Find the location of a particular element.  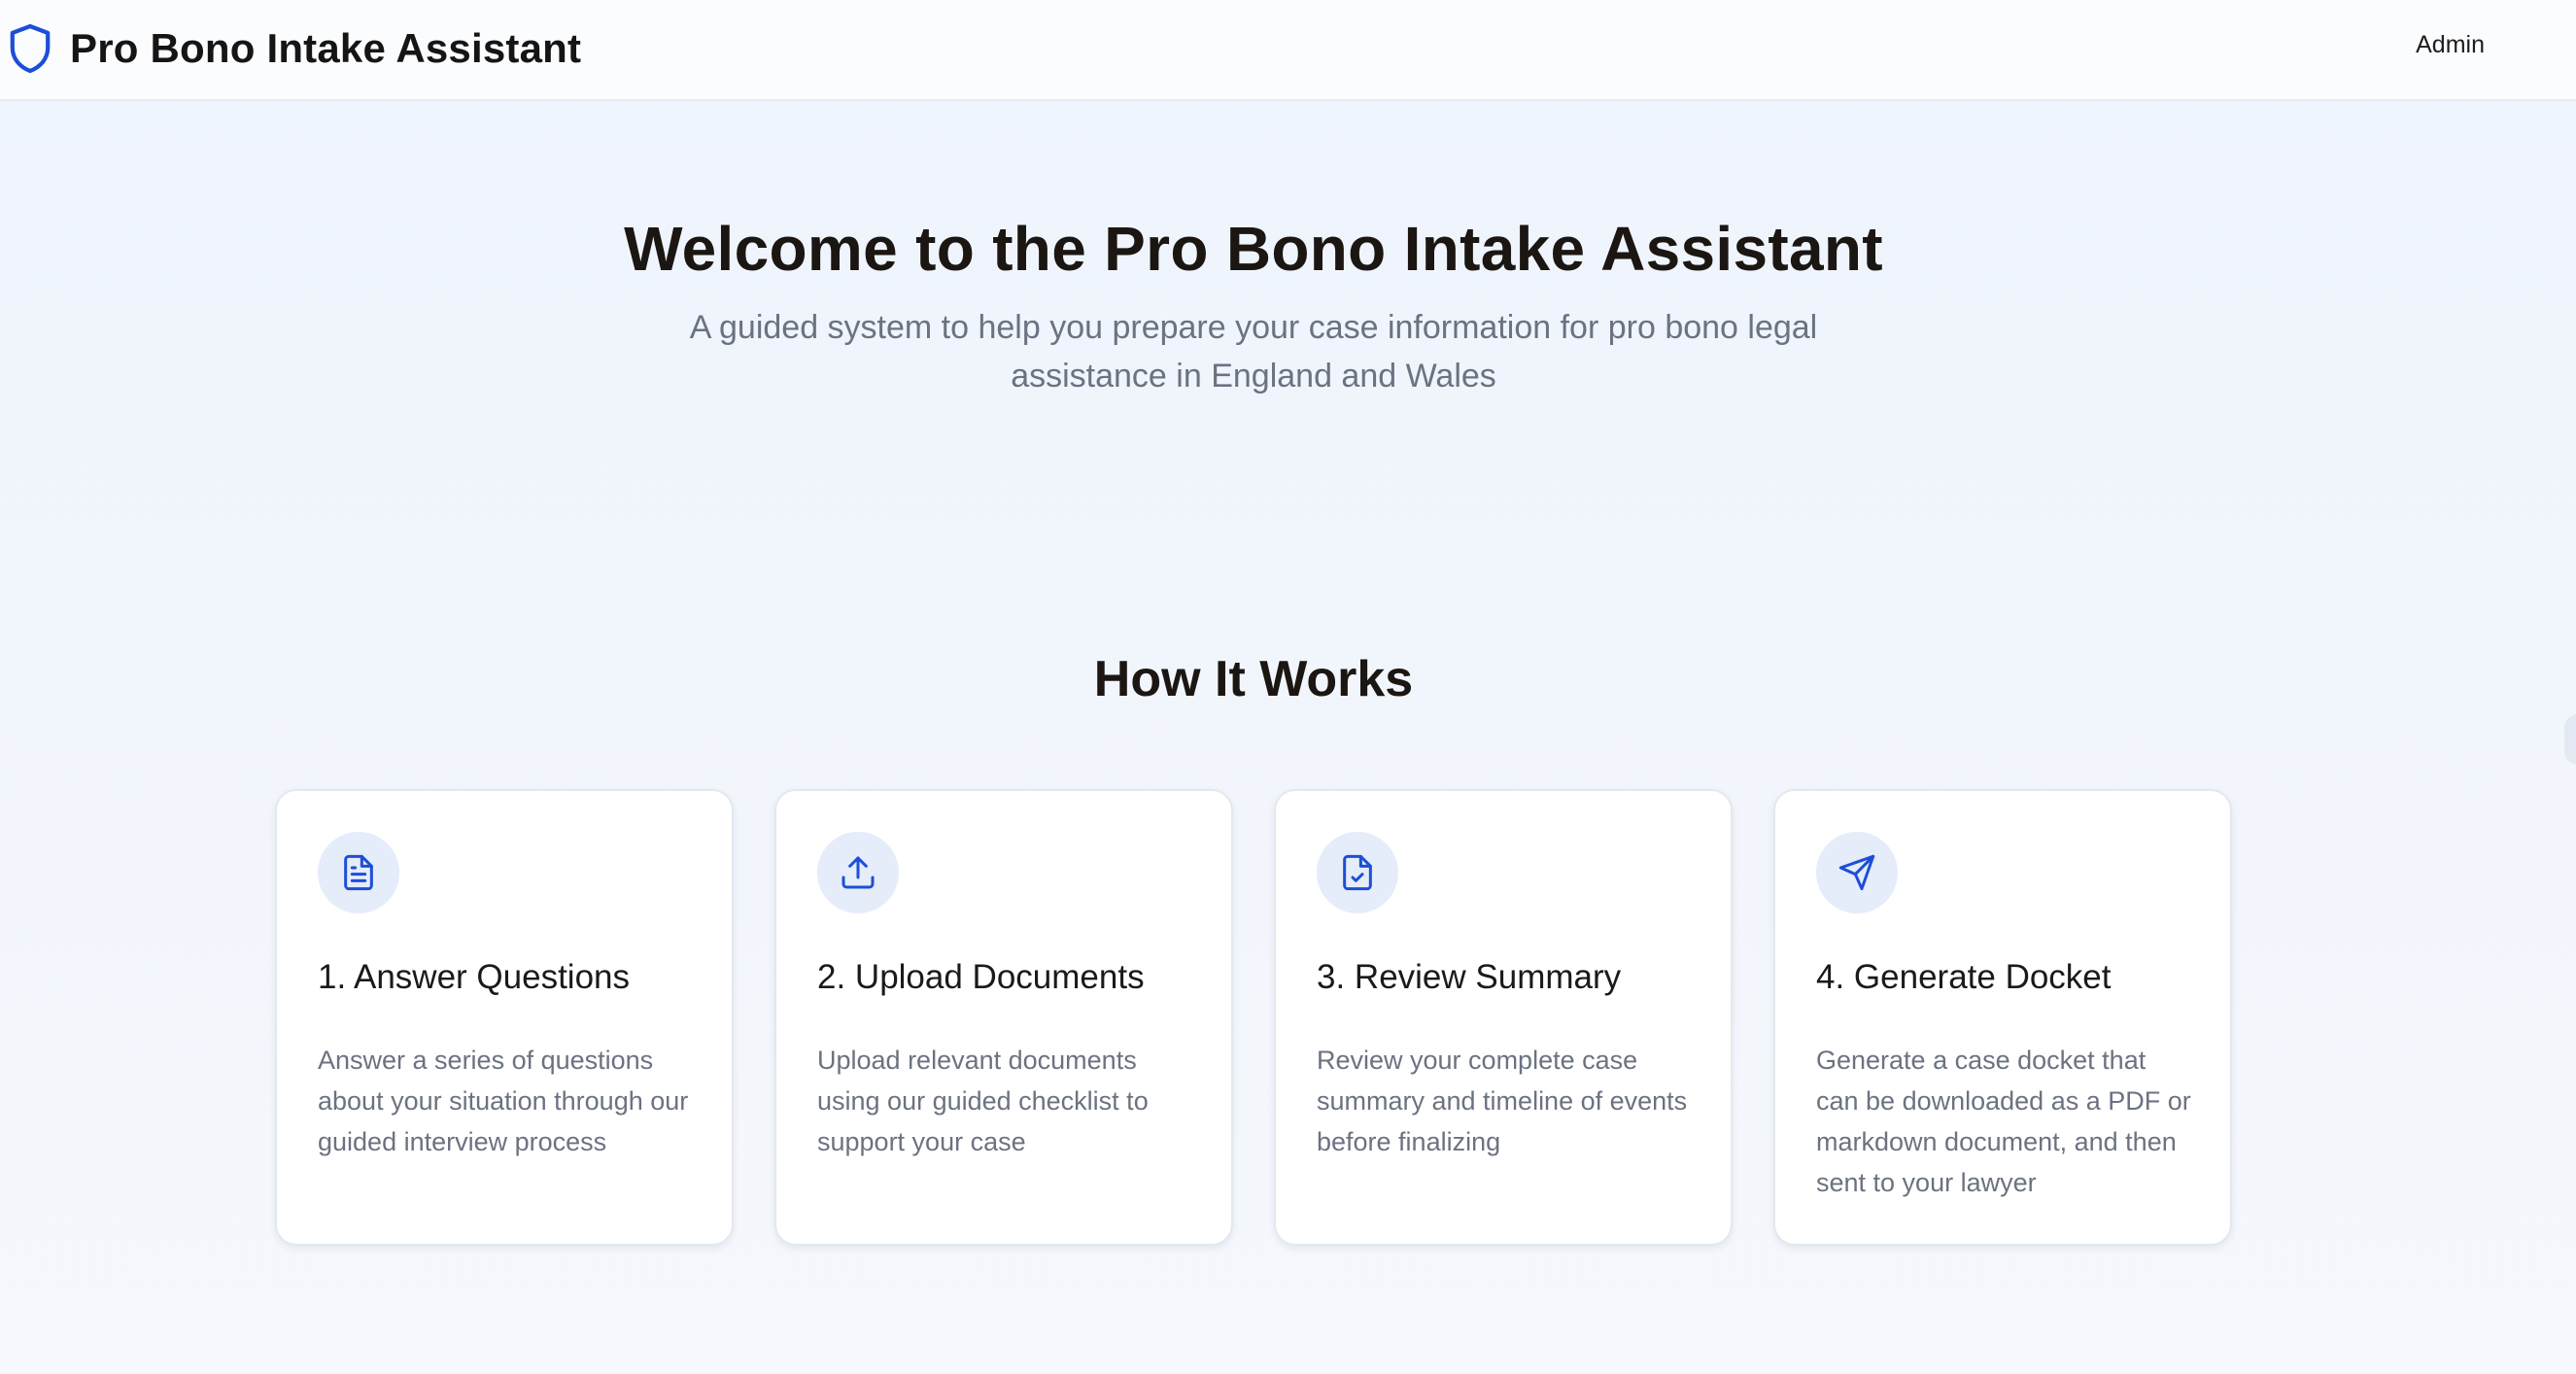

step-title: 2. Upload Documents is located at coordinates (981, 977).